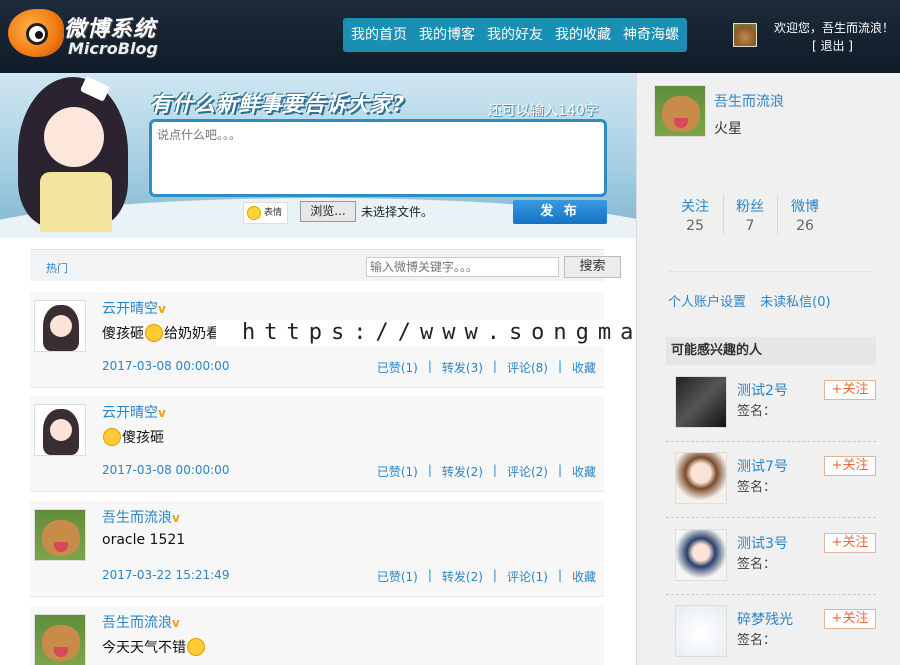  I want to click on cat-emoji-icon, so click(112, 437).